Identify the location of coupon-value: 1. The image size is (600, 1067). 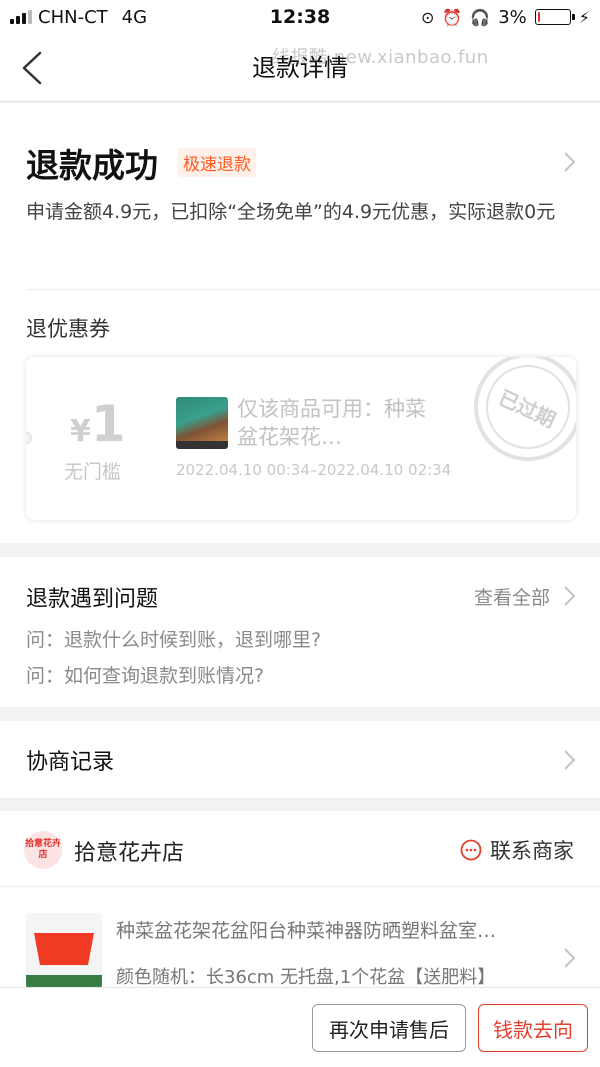
(108, 424).